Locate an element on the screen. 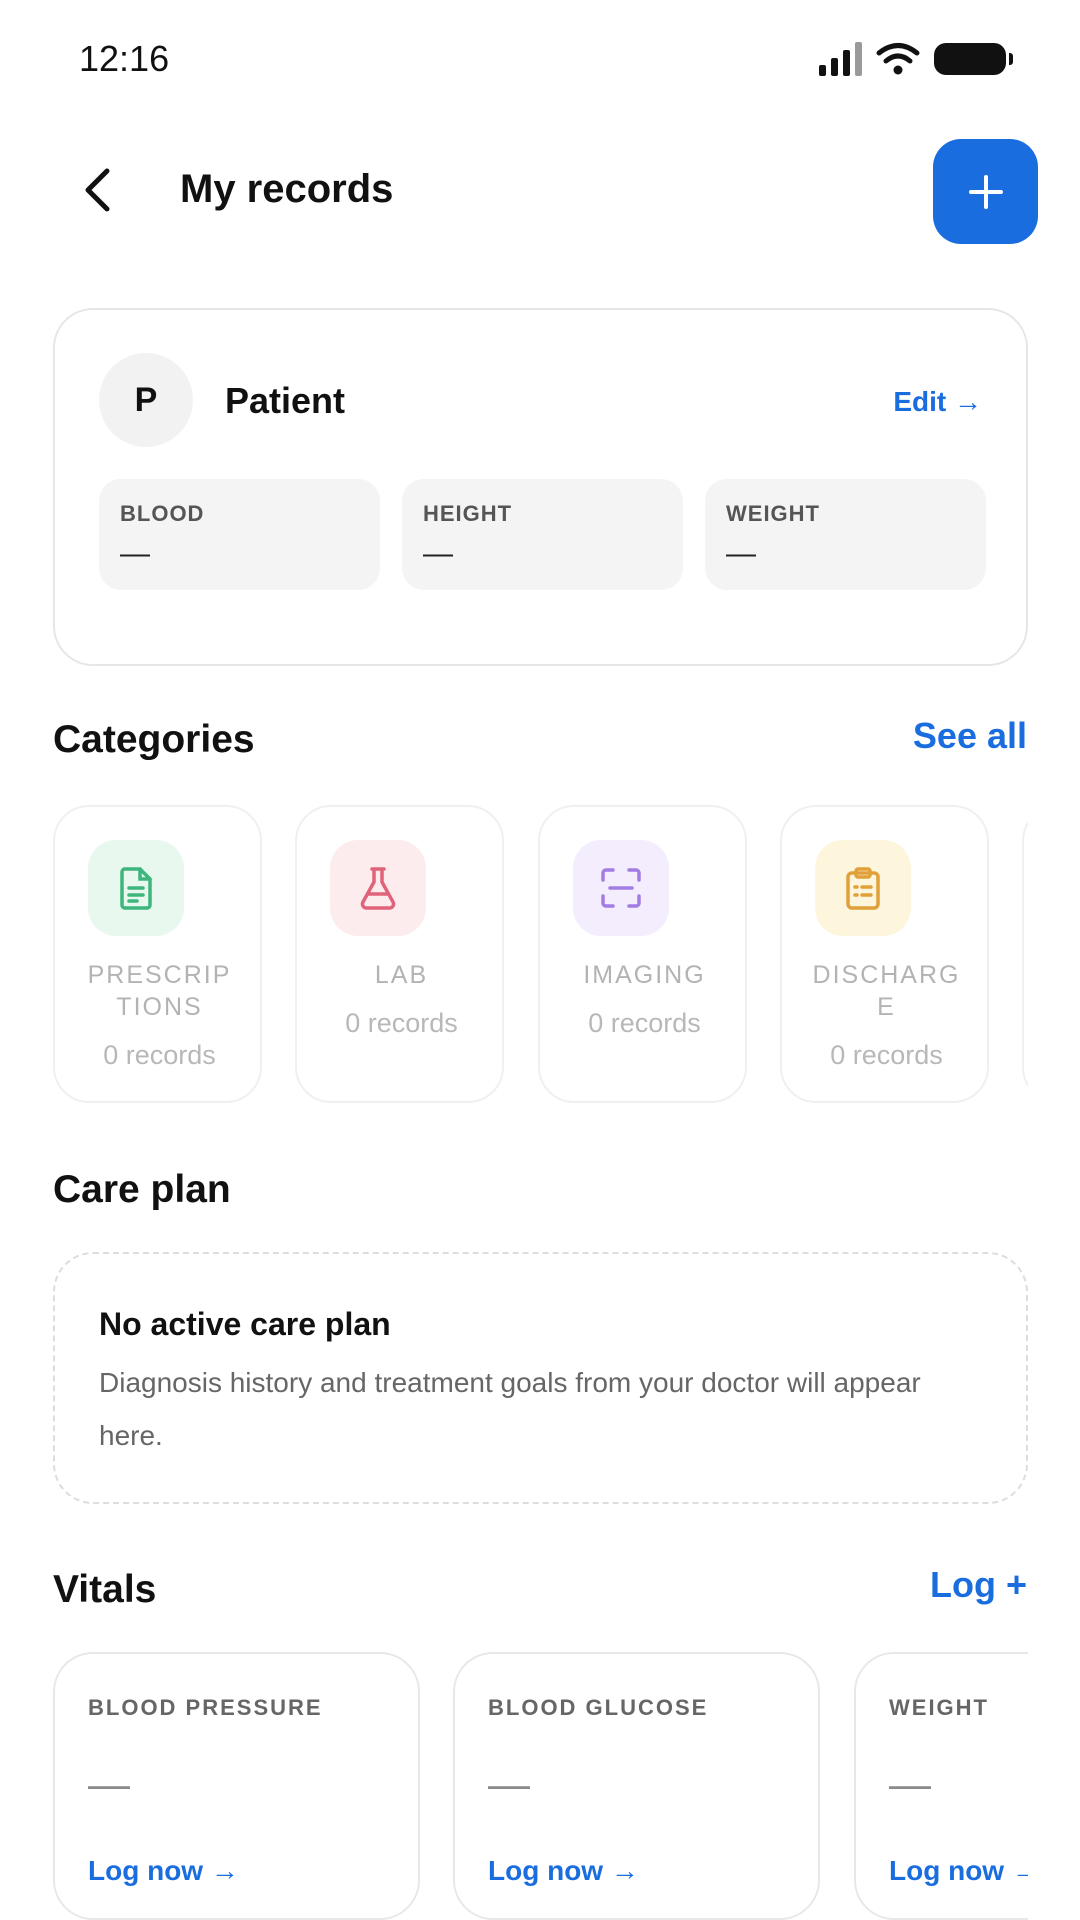 This screenshot has height=1920, width=1080. category-name: DISCHARG E is located at coordinates (886, 991).